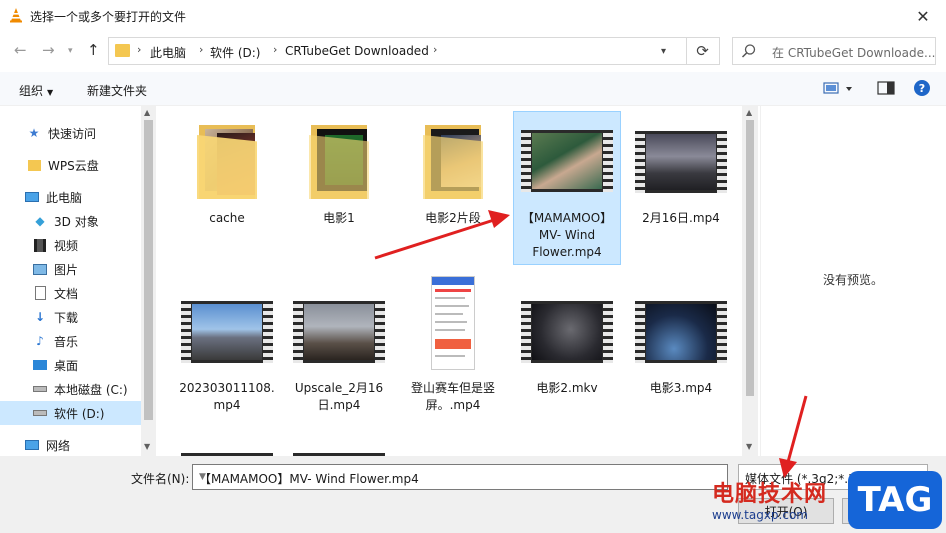 The height and width of the screenshot is (533, 946). I want to click on file-item-movie3: 电影3.mp4, so click(681, 340).